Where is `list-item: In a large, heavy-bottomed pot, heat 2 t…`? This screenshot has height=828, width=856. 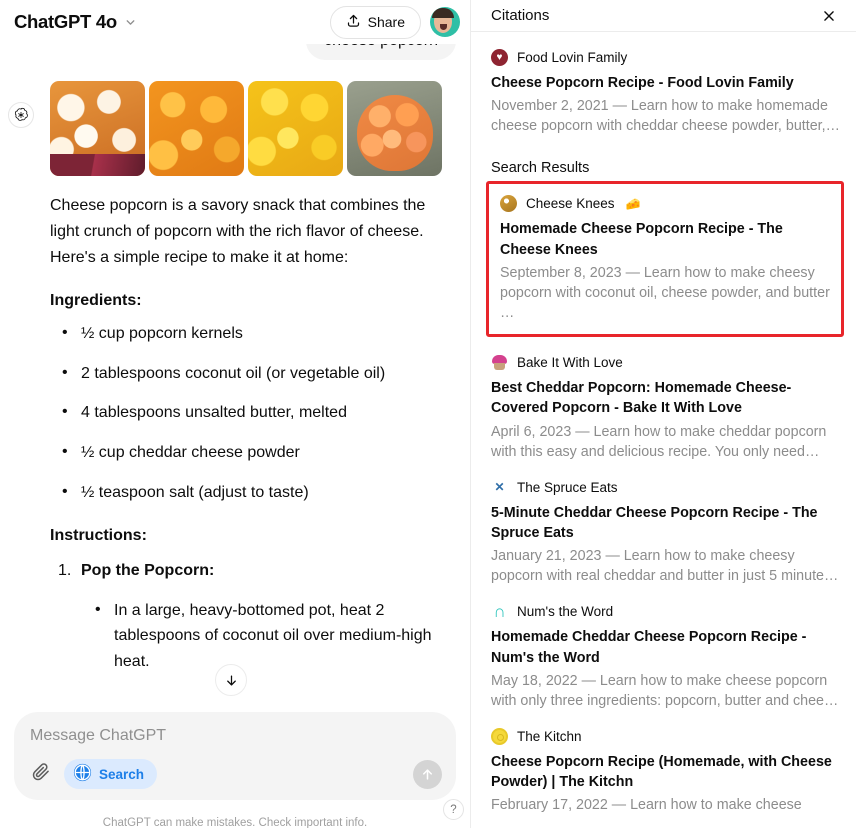 list-item: In a large, heavy-bottomed pot, heat 2 t… is located at coordinates (268, 636).